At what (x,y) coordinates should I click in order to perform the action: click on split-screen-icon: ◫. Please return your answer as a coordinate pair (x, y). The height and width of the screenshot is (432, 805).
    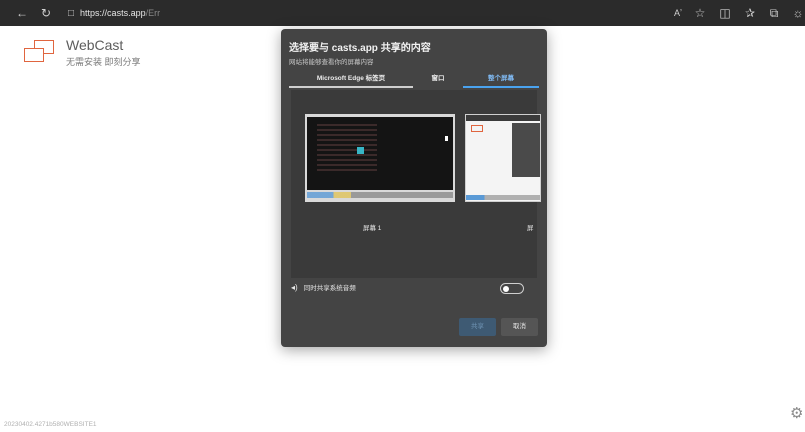
    Looking at the image, I should click on (725, 13).